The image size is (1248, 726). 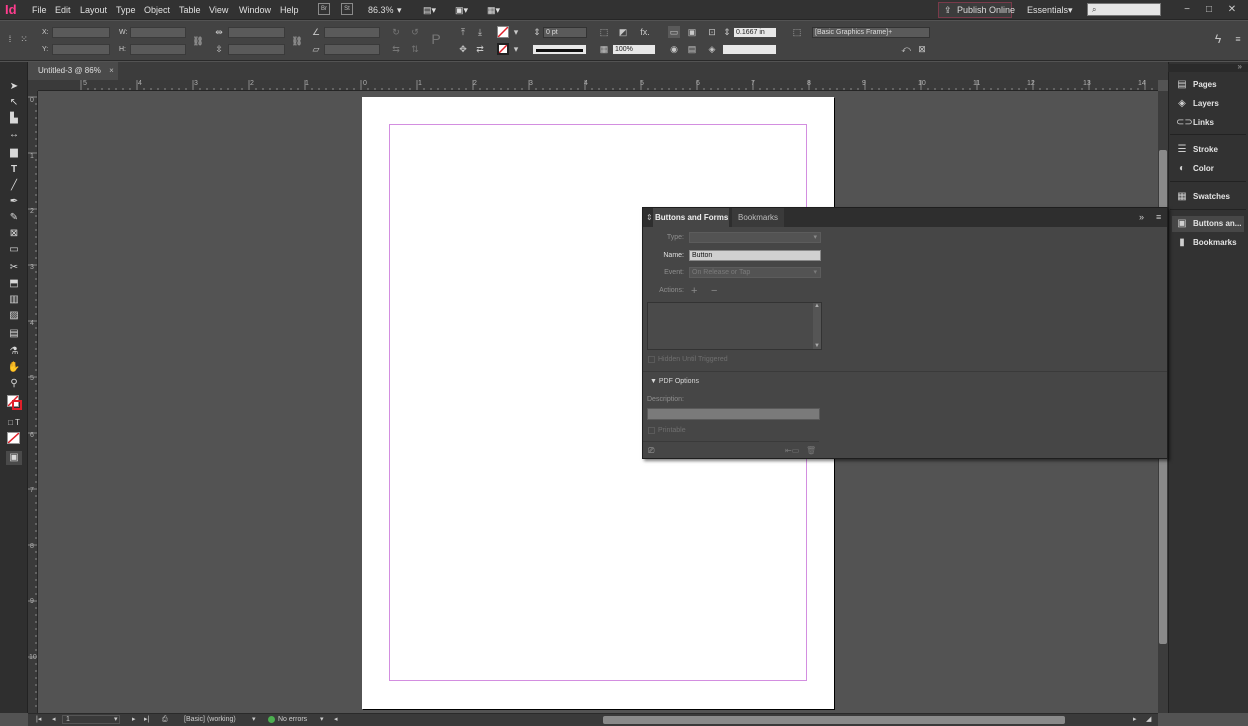 I want to click on tab-bookmarks: Bookmarks, so click(x=758, y=217).